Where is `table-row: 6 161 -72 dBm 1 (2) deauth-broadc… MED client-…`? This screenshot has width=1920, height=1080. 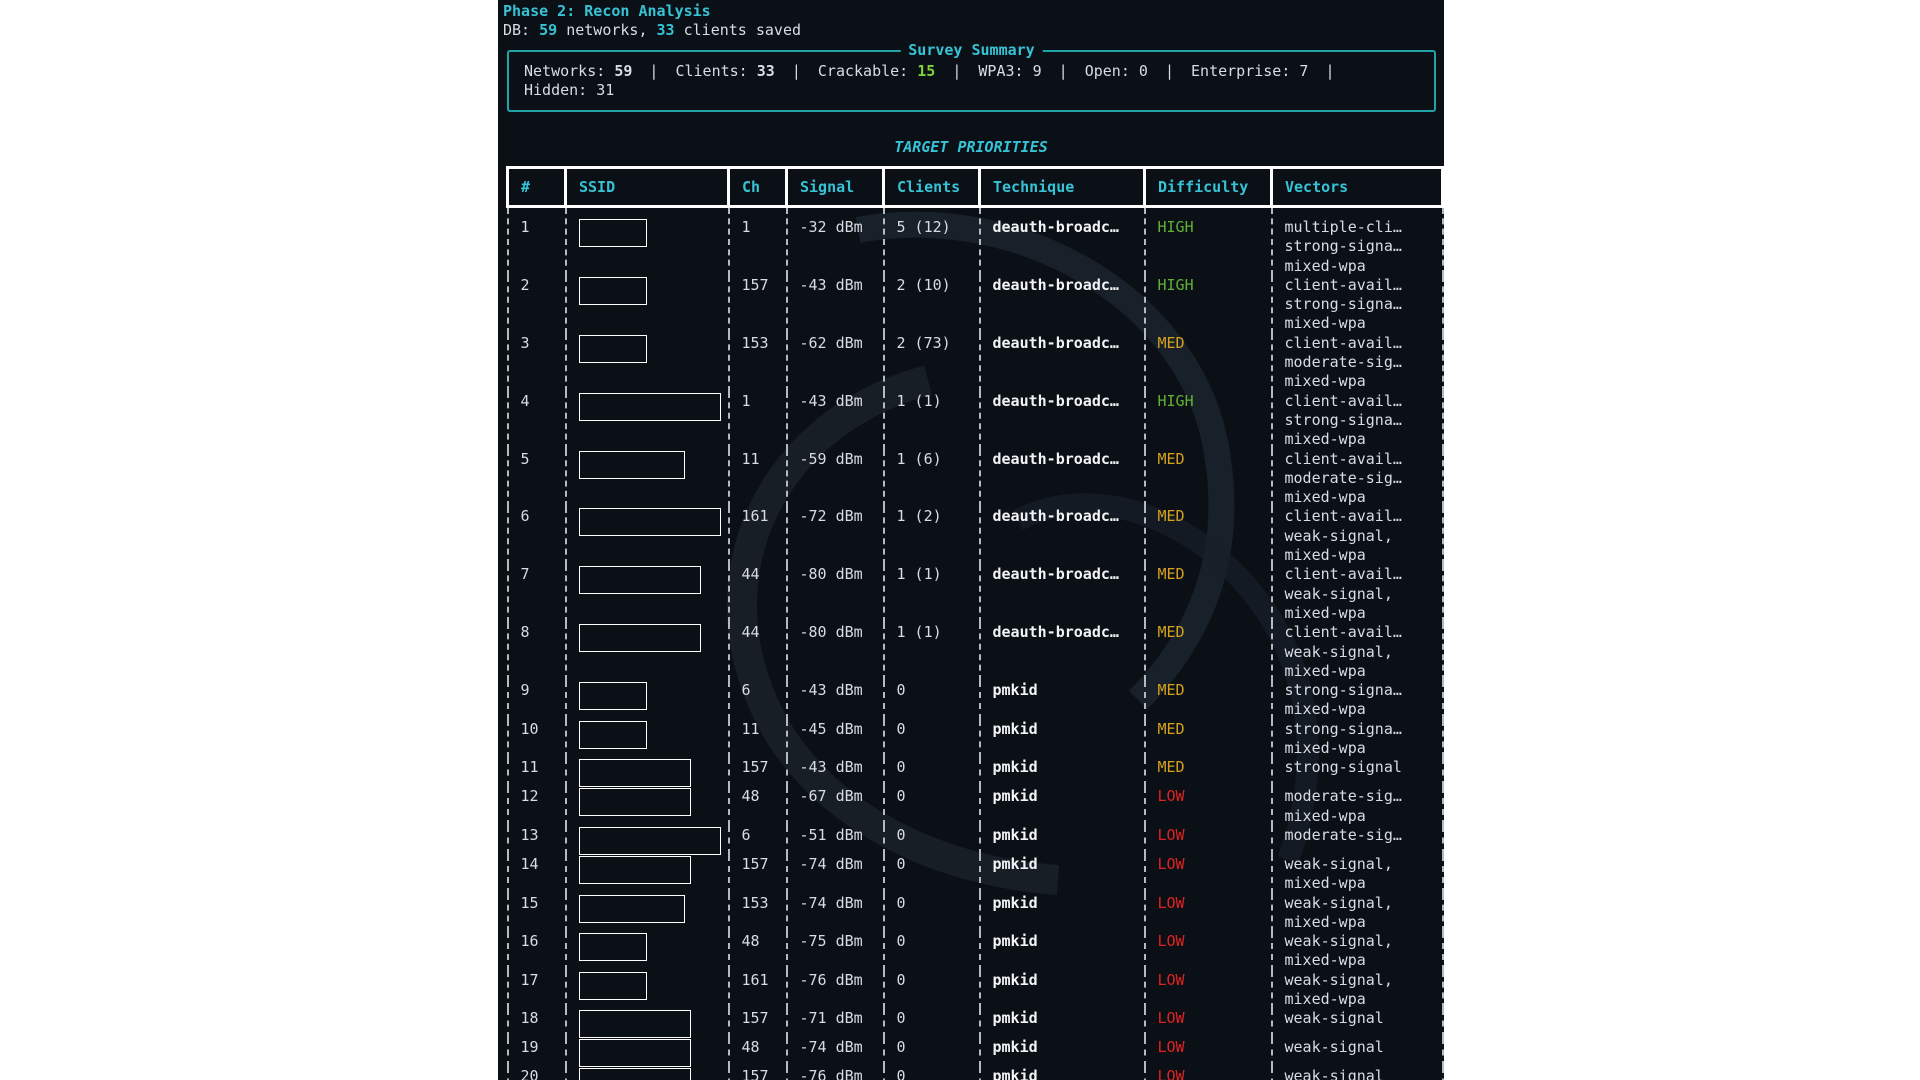 table-row: 6 161 -72 dBm 1 (2) deauth-broadc… MED client-… is located at coordinates (975, 536).